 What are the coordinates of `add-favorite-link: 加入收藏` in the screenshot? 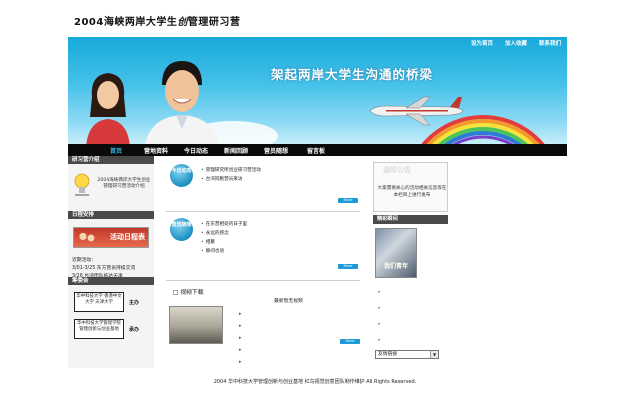 It's located at (516, 43).